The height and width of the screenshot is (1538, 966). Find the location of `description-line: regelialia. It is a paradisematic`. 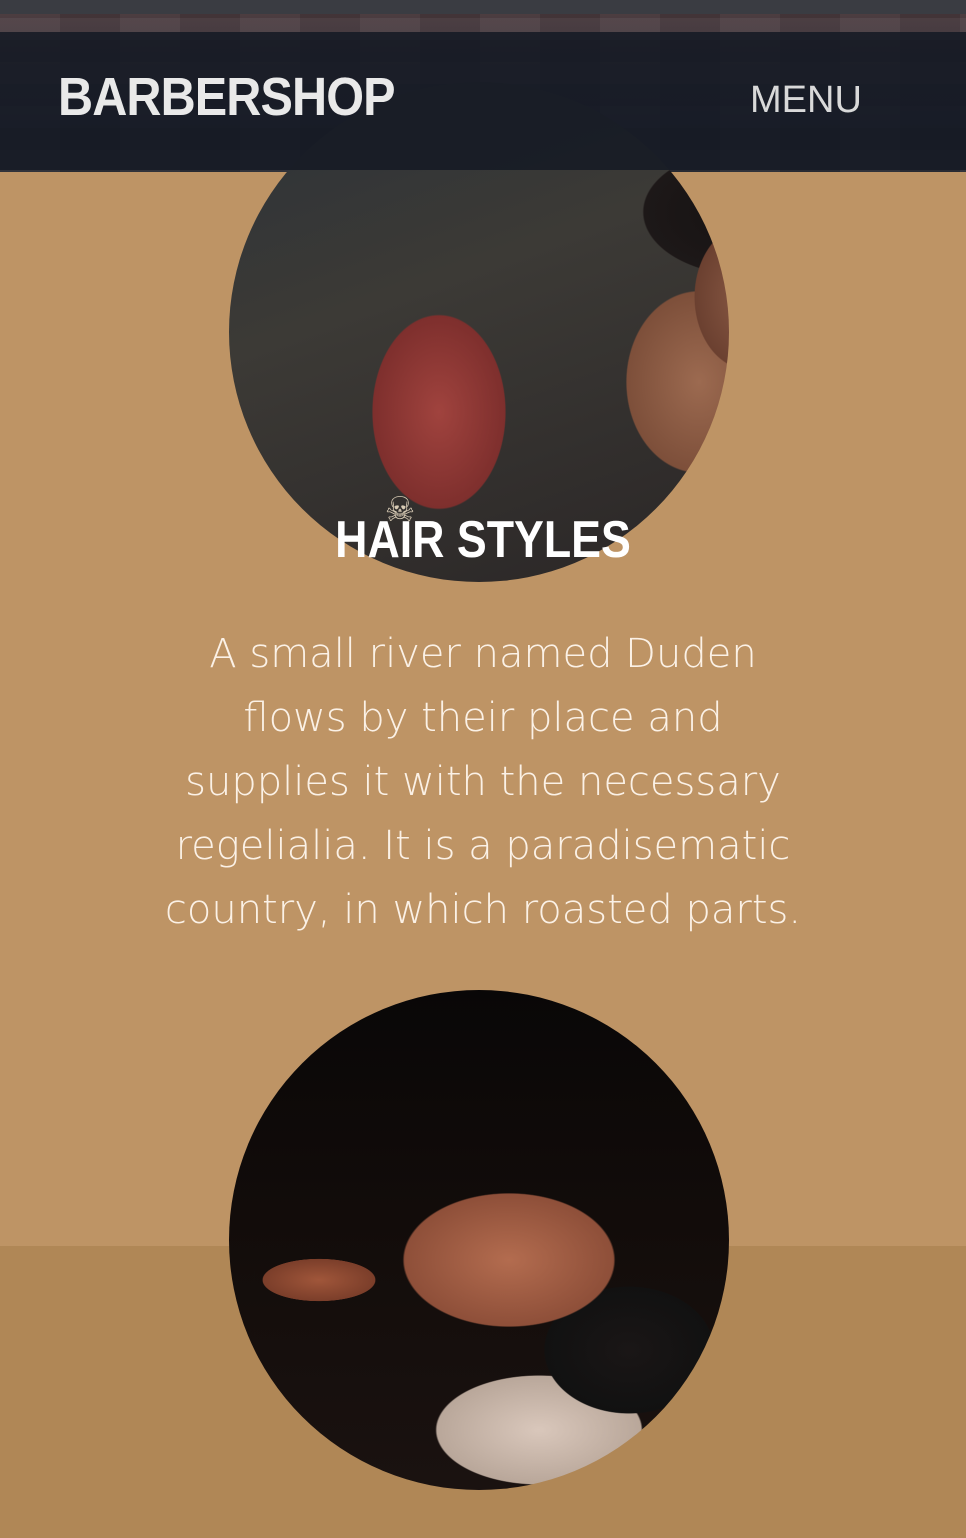

description-line: regelialia. It is a paradisematic is located at coordinates (483, 846).